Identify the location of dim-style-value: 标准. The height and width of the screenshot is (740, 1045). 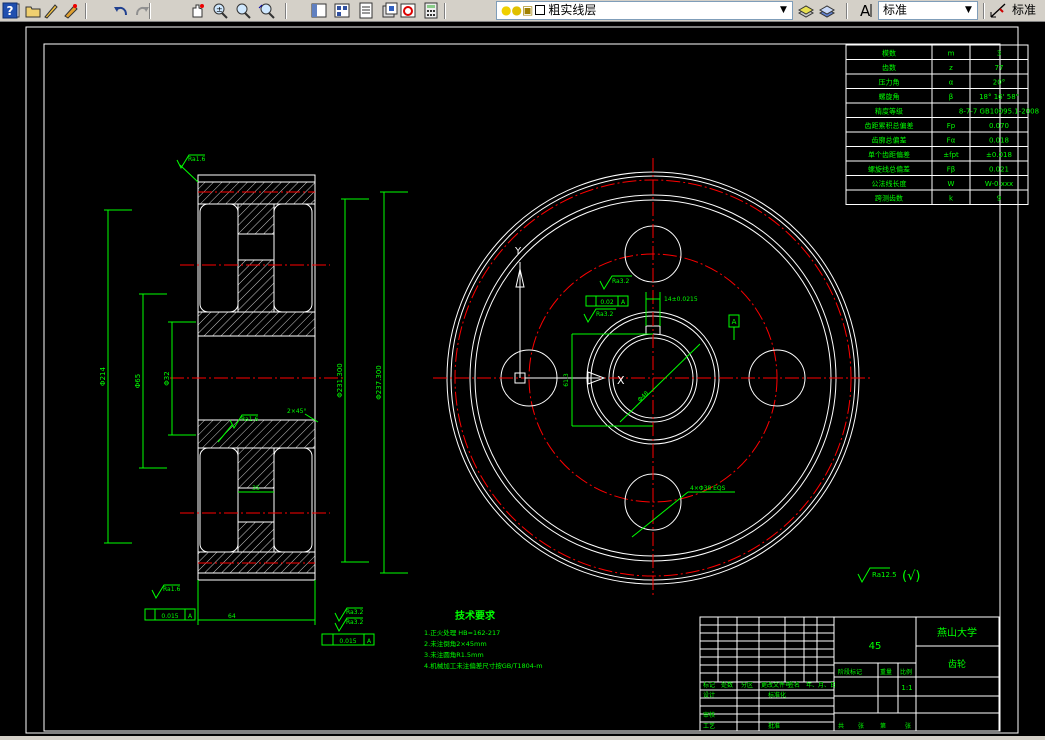
(1024, 10).